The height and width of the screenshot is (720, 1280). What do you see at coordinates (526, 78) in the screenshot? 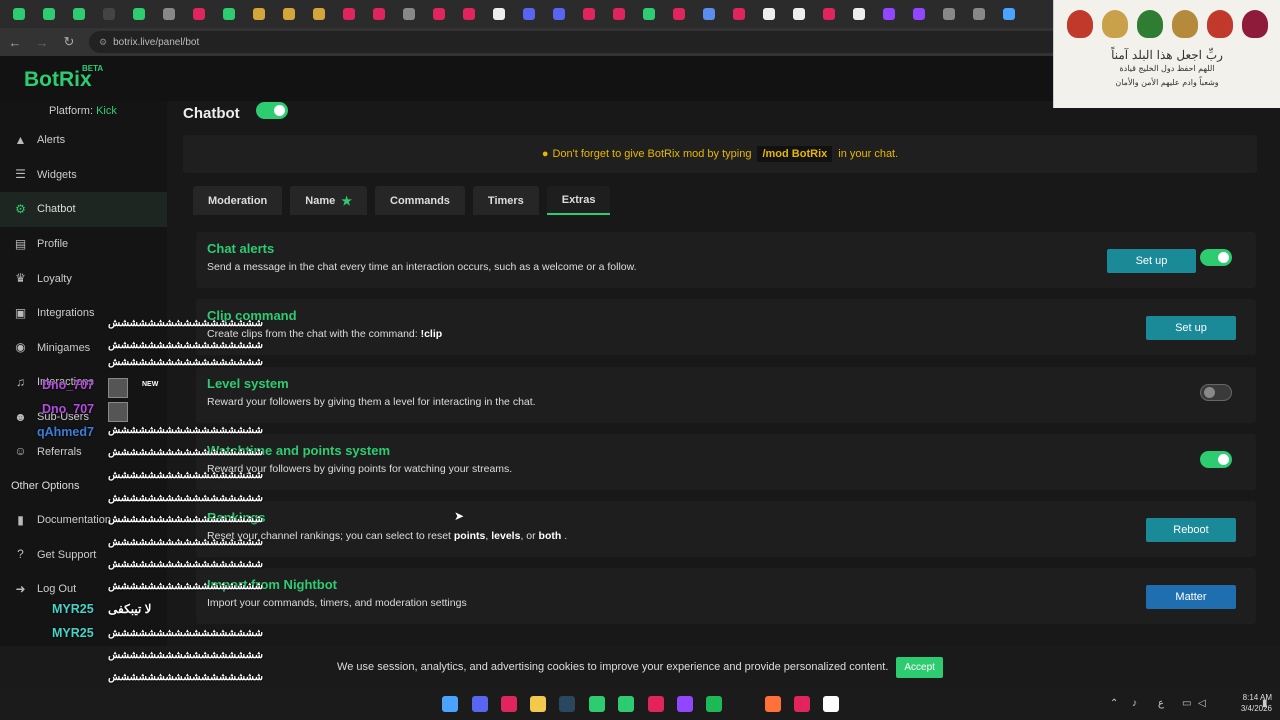
I see `top-bar: BotRix BETA` at bounding box center [526, 78].